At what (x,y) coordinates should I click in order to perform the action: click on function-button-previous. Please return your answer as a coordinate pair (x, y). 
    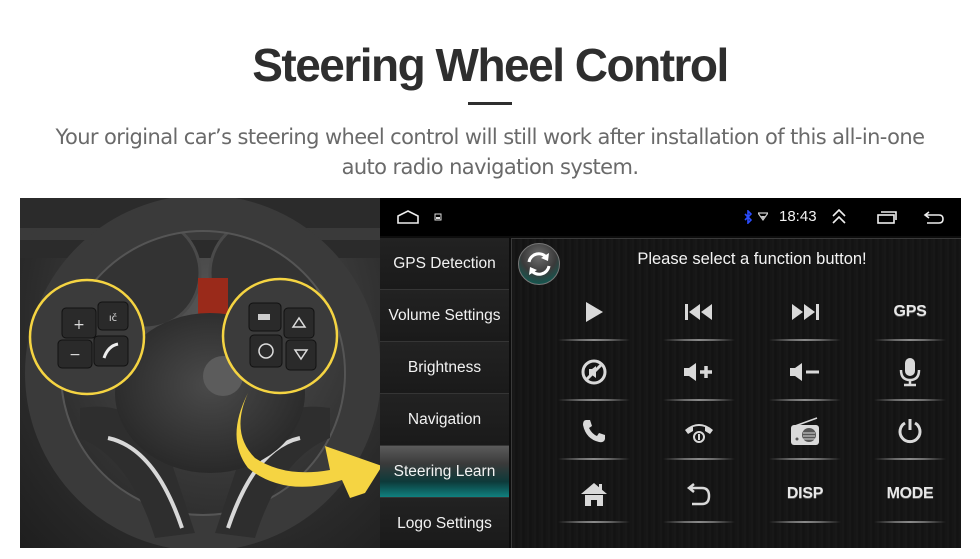
    Looking at the image, I should click on (699, 312).